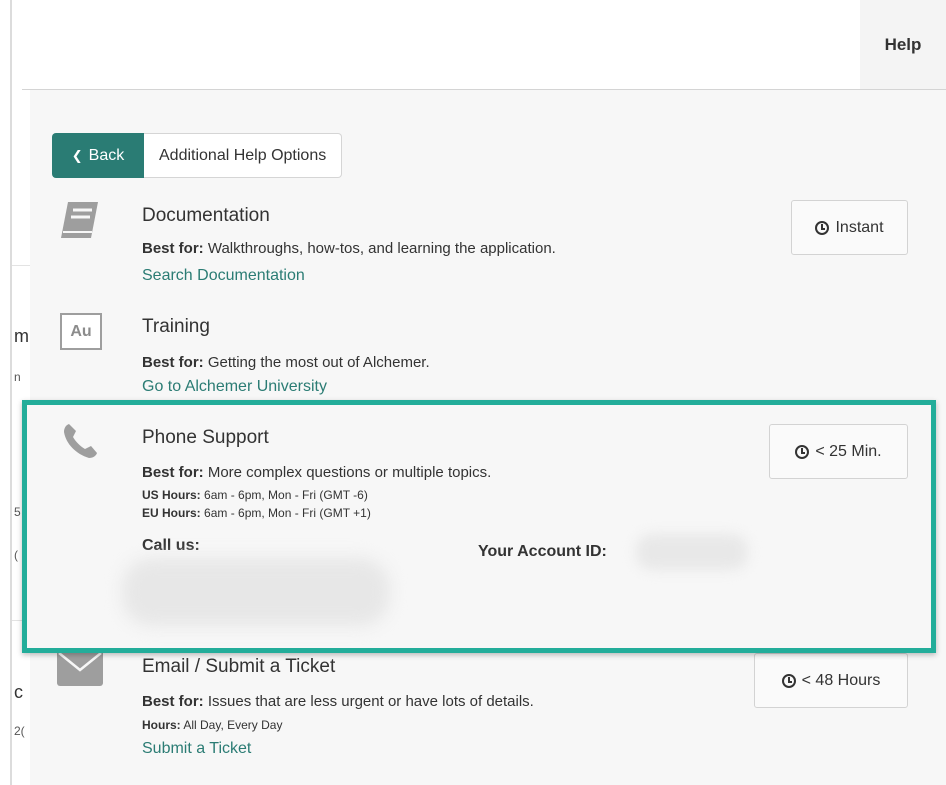 The width and height of the screenshot is (946, 785). What do you see at coordinates (79, 220) in the screenshot?
I see `book-icon` at bounding box center [79, 220].